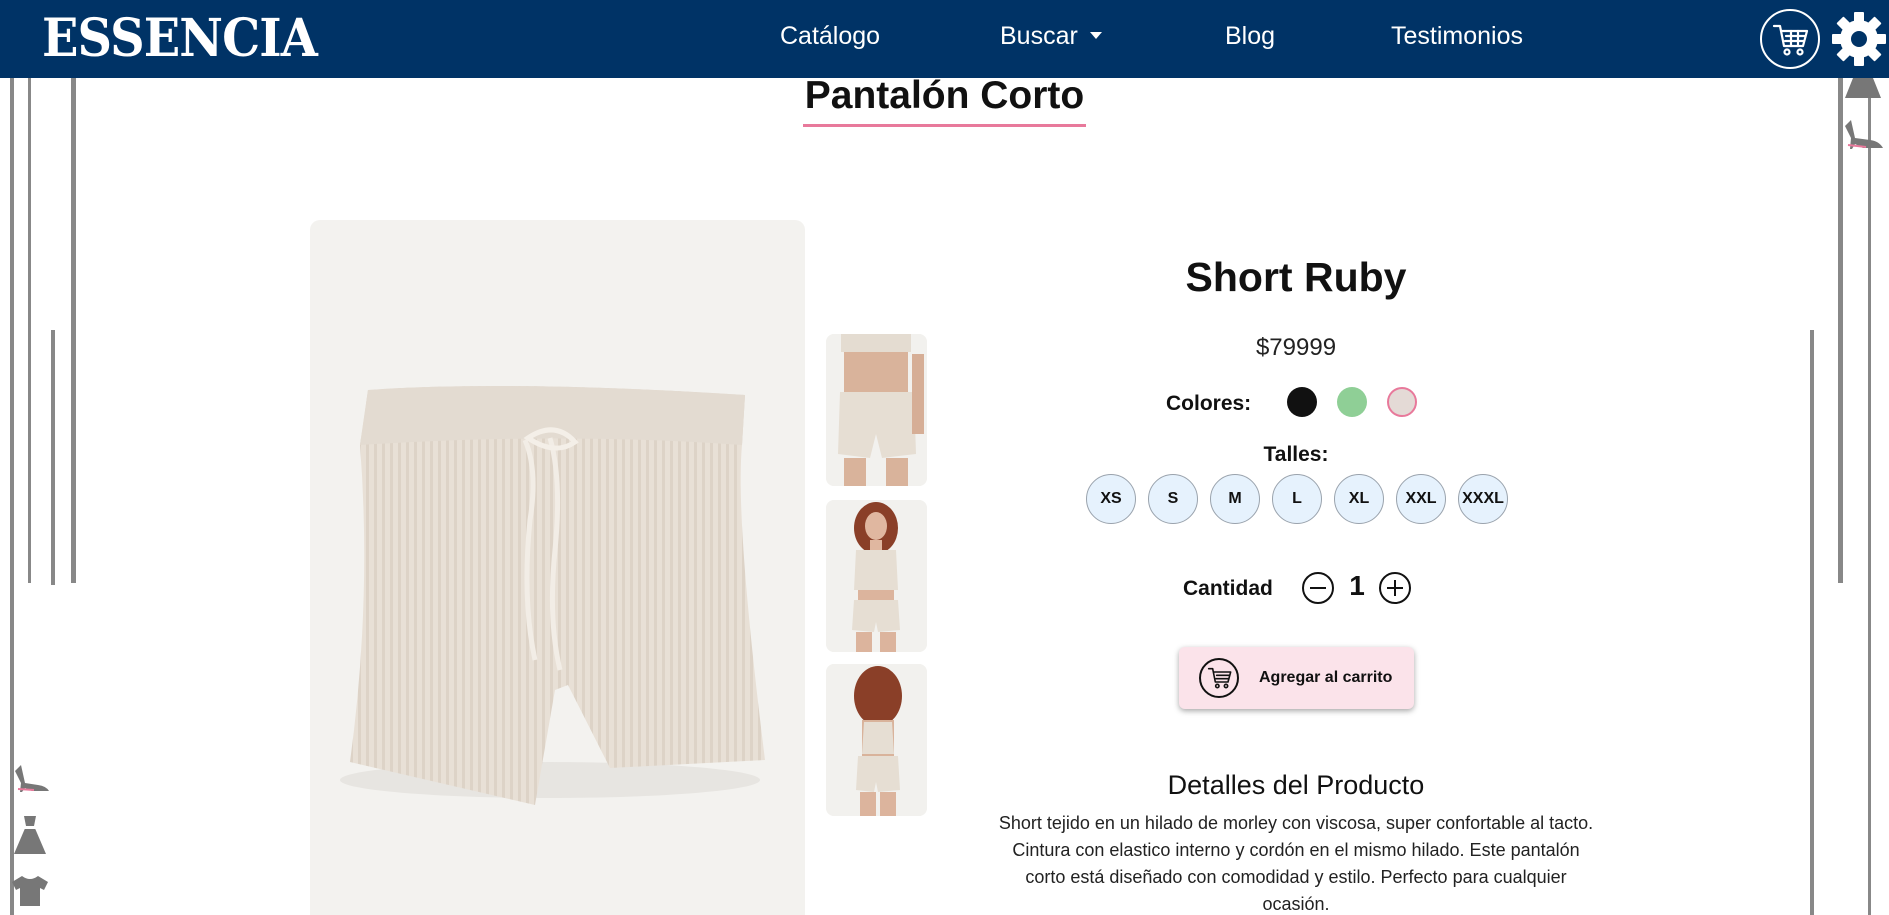 The width and height of the screenshot is (1889, 915). What do you see at coordinates (1359, 499) in the screenshot?
I see `size-xl-button: XL` at bounding box center [1359, 499].